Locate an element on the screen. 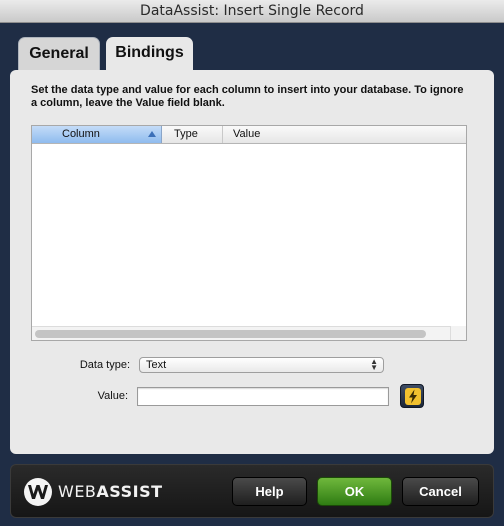  window-title: DataAssist: Insert Single Record is located at coordinates (252, 11).